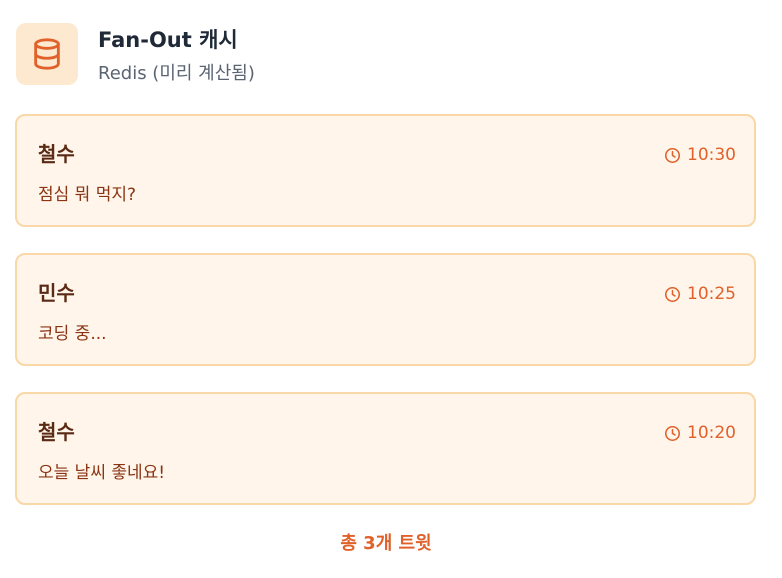 This screenshot has width=782, height=578. I want to click on tweet-content: 점심 뭐 먹지?, so click(87, 195).